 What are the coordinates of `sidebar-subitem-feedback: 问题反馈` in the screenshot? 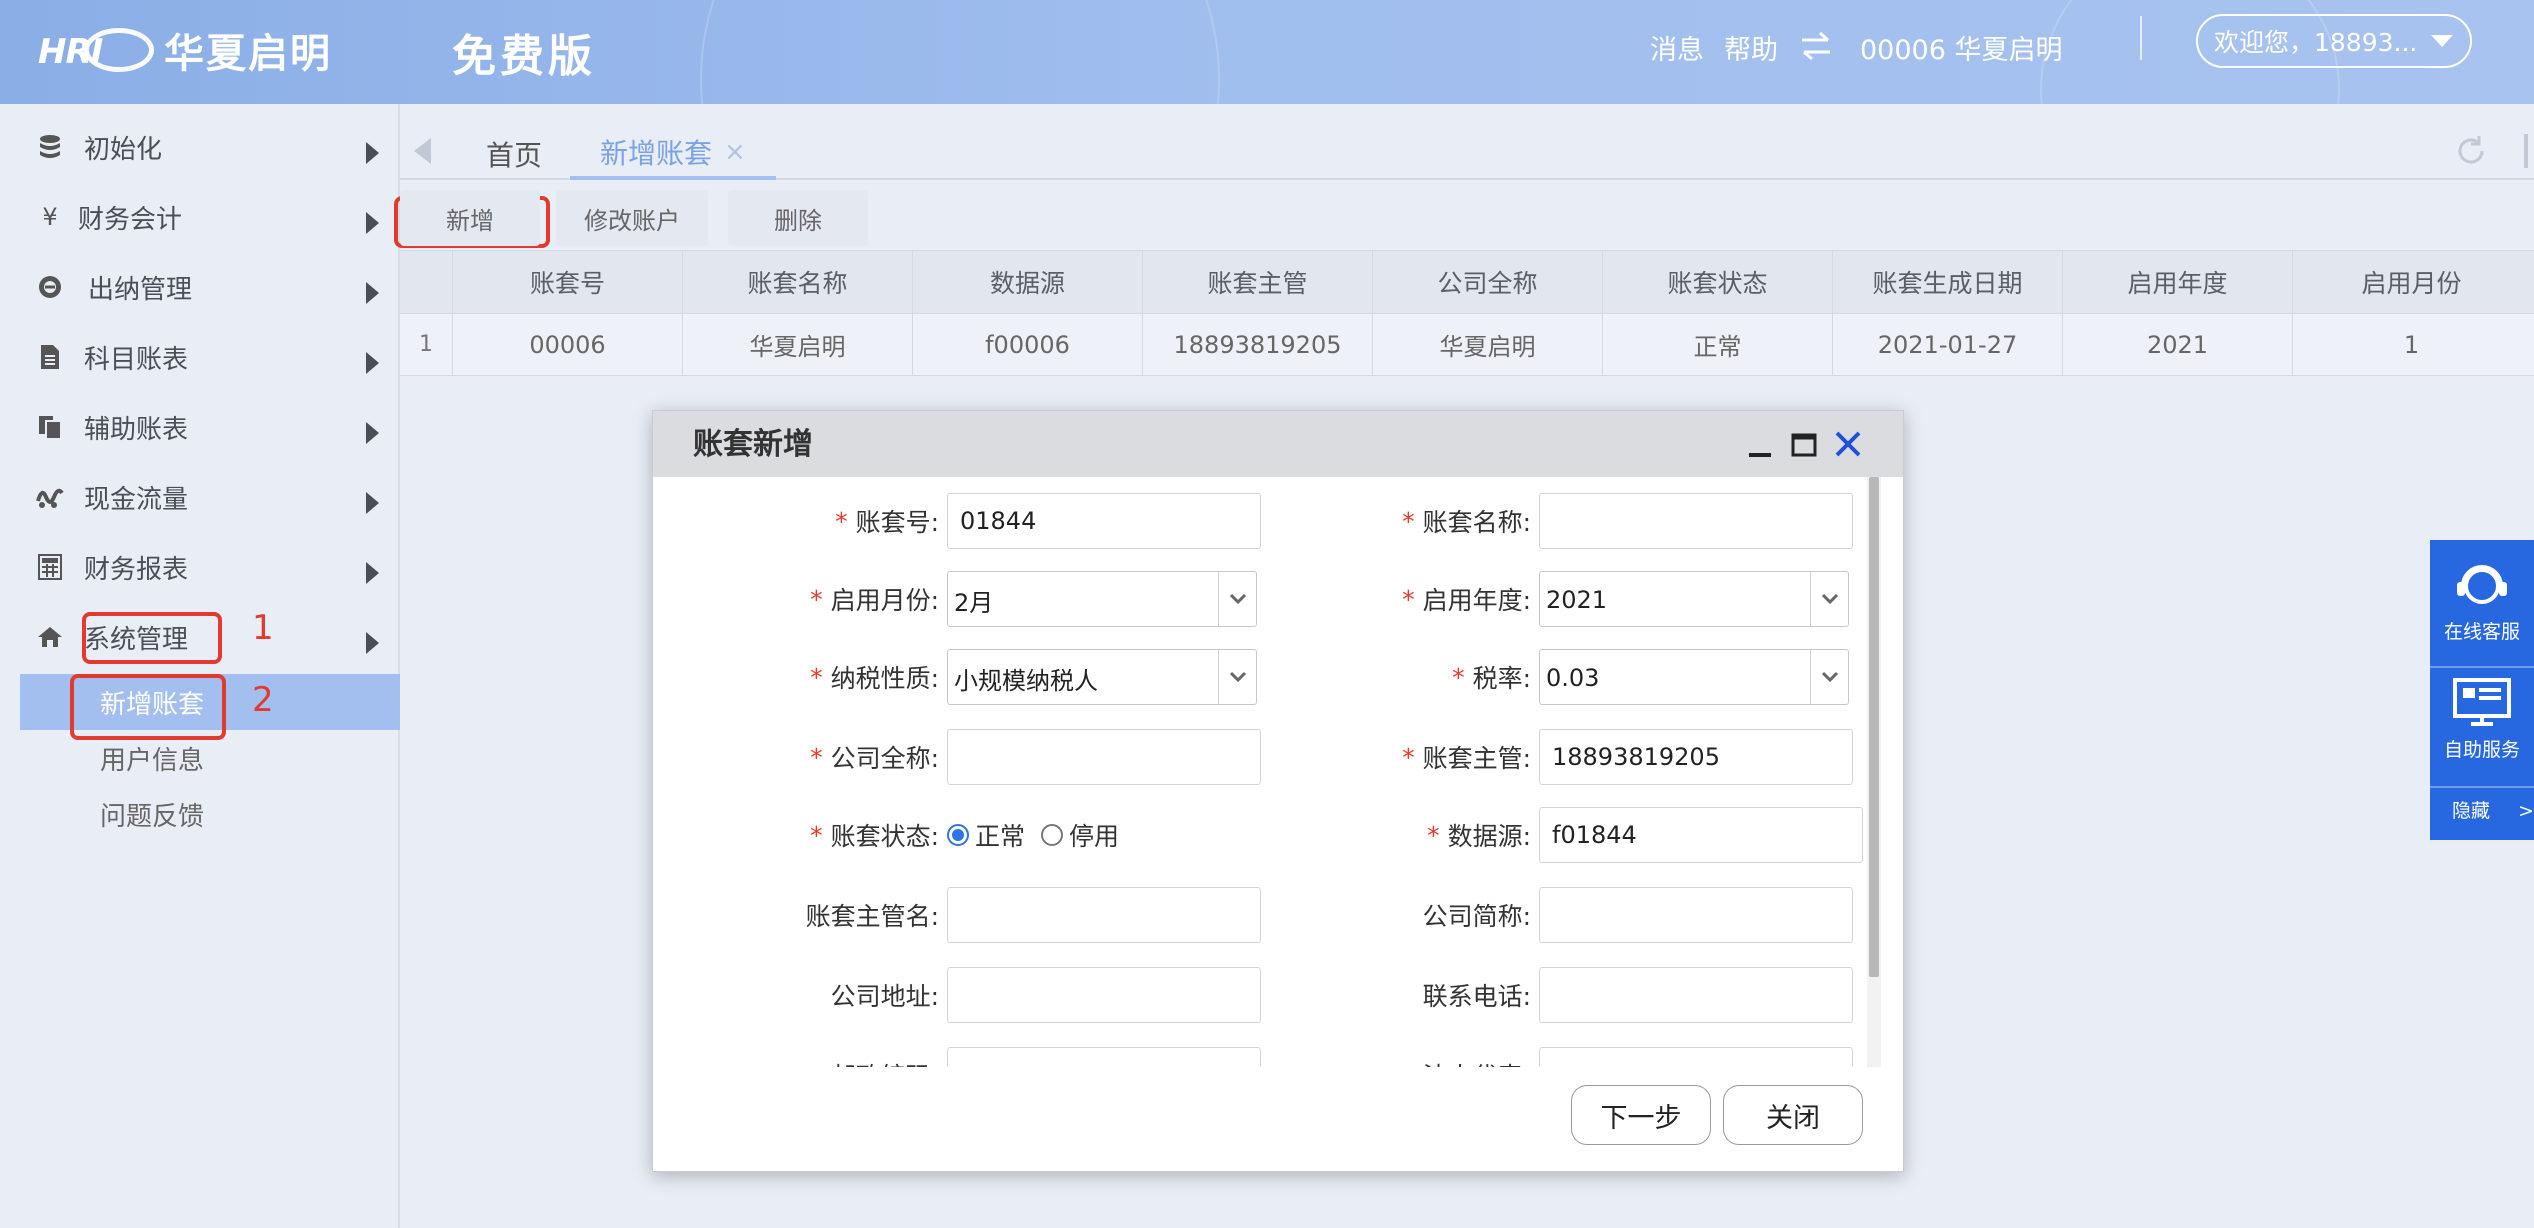 It's located at (210, 814).